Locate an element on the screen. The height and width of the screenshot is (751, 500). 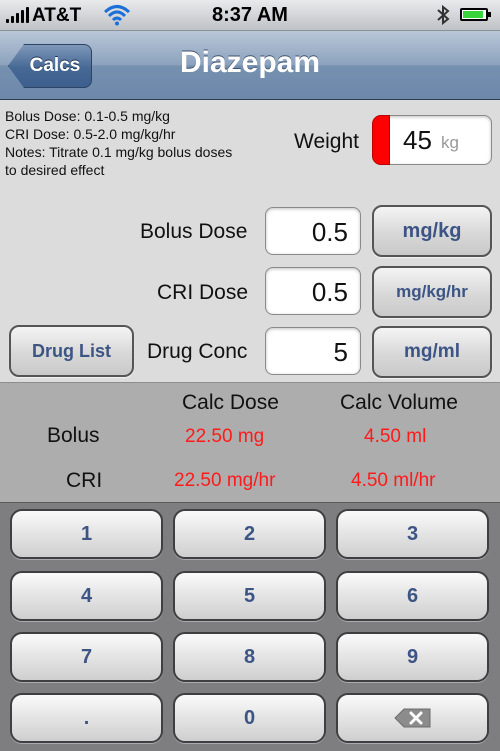
drug-conc-input: 5 is located at coordinates (313, 351).